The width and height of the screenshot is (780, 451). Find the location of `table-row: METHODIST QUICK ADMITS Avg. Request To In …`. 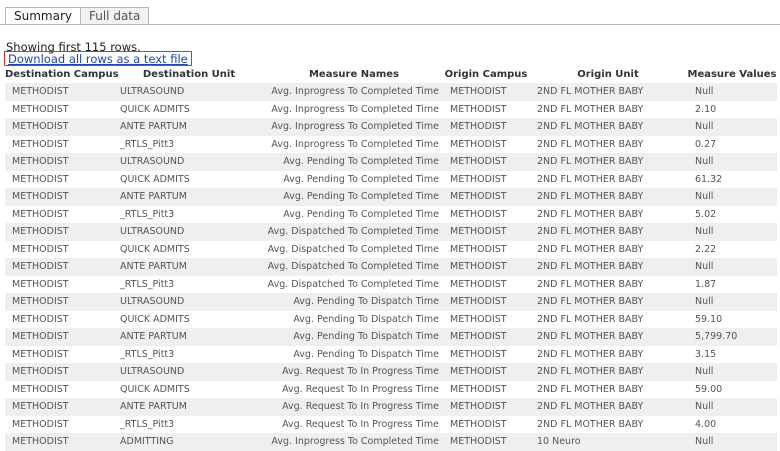

table-row: METHODIST QUICK ADMITS Avg. Request To In … is located at coordinates (391, 390).